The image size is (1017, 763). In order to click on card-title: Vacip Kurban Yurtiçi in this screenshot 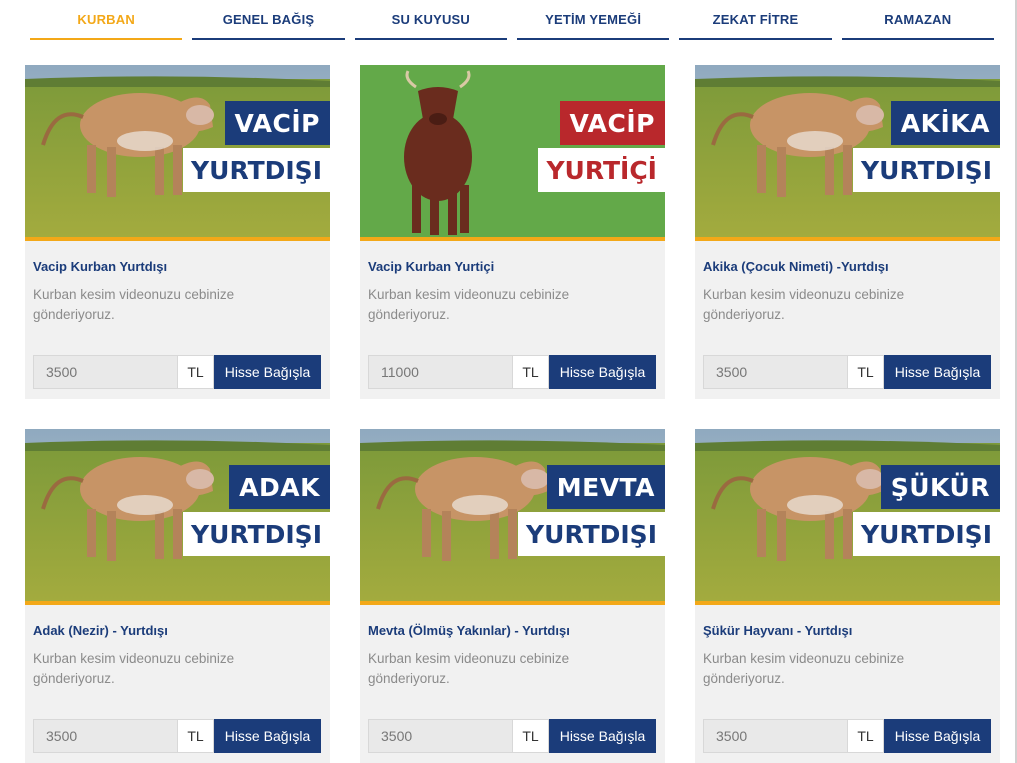, I will do `click(431, 266)`.